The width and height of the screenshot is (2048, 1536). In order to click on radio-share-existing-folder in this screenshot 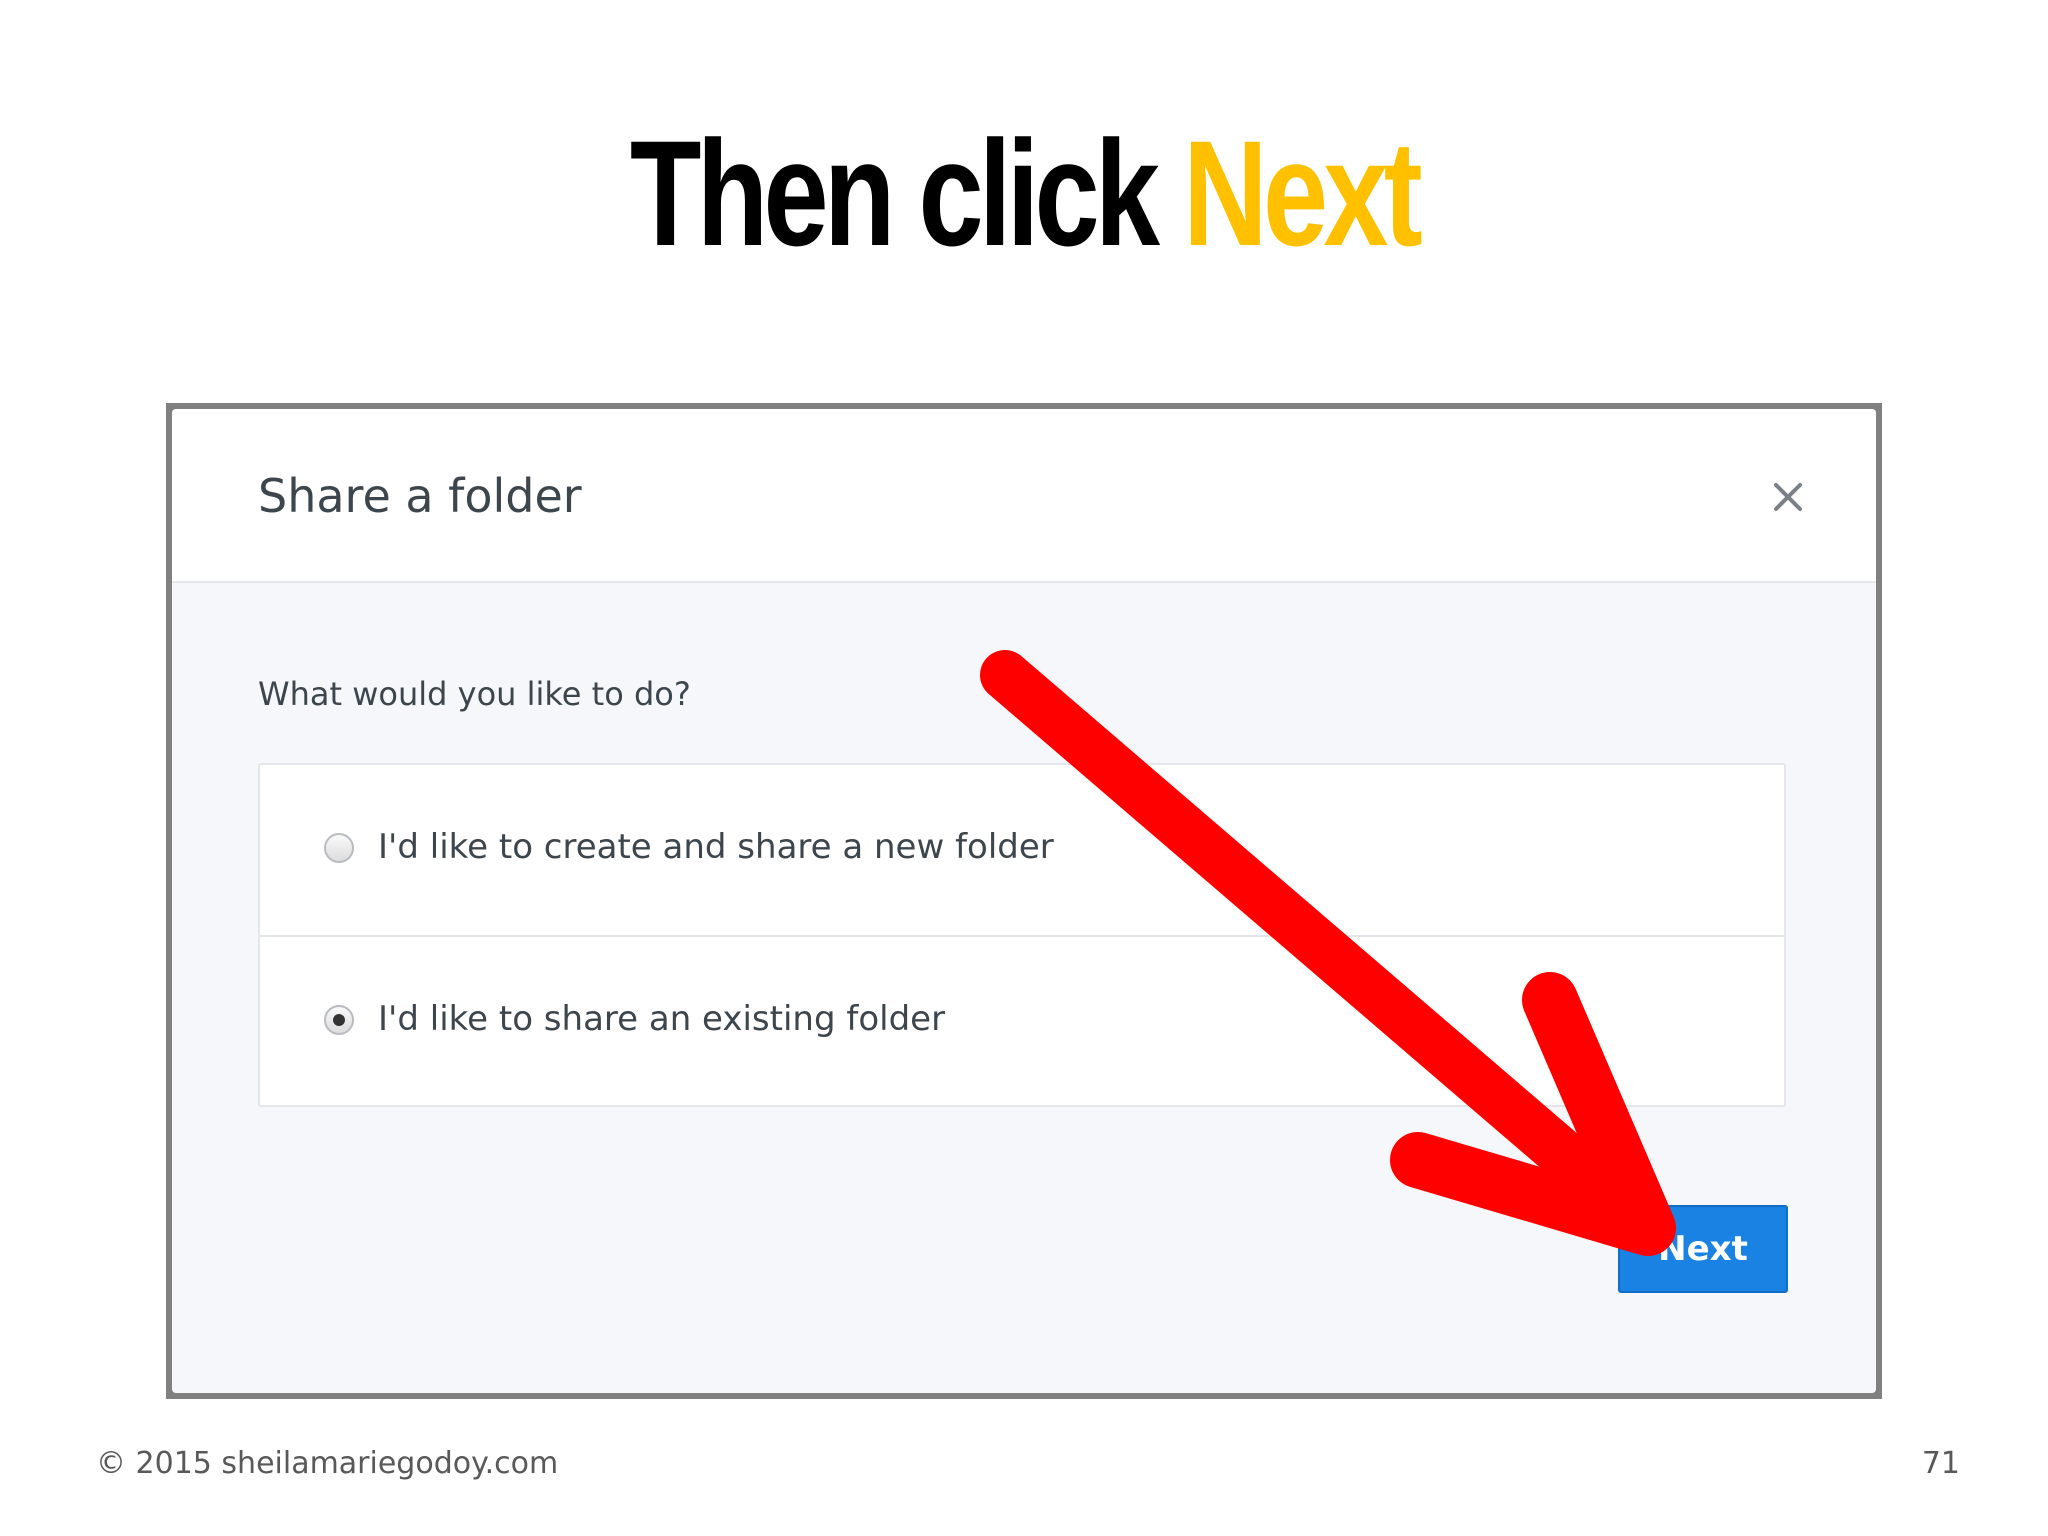, I will do `click(339, 1020)`.